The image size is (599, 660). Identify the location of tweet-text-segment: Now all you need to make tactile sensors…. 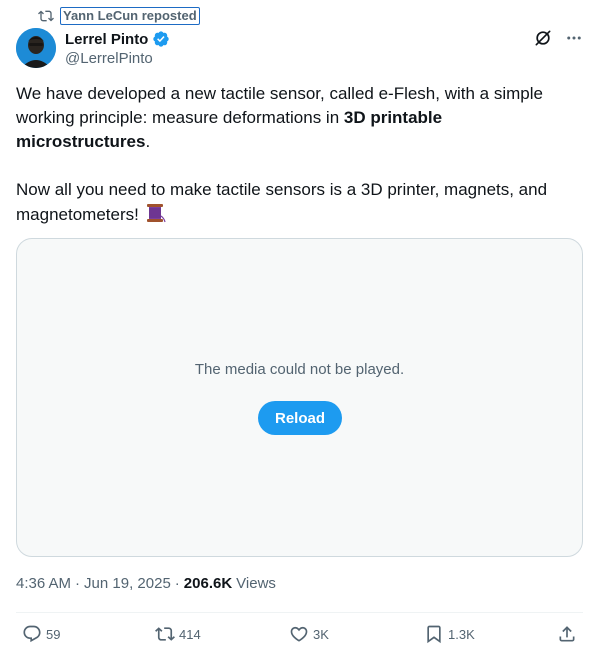
(282, 202).